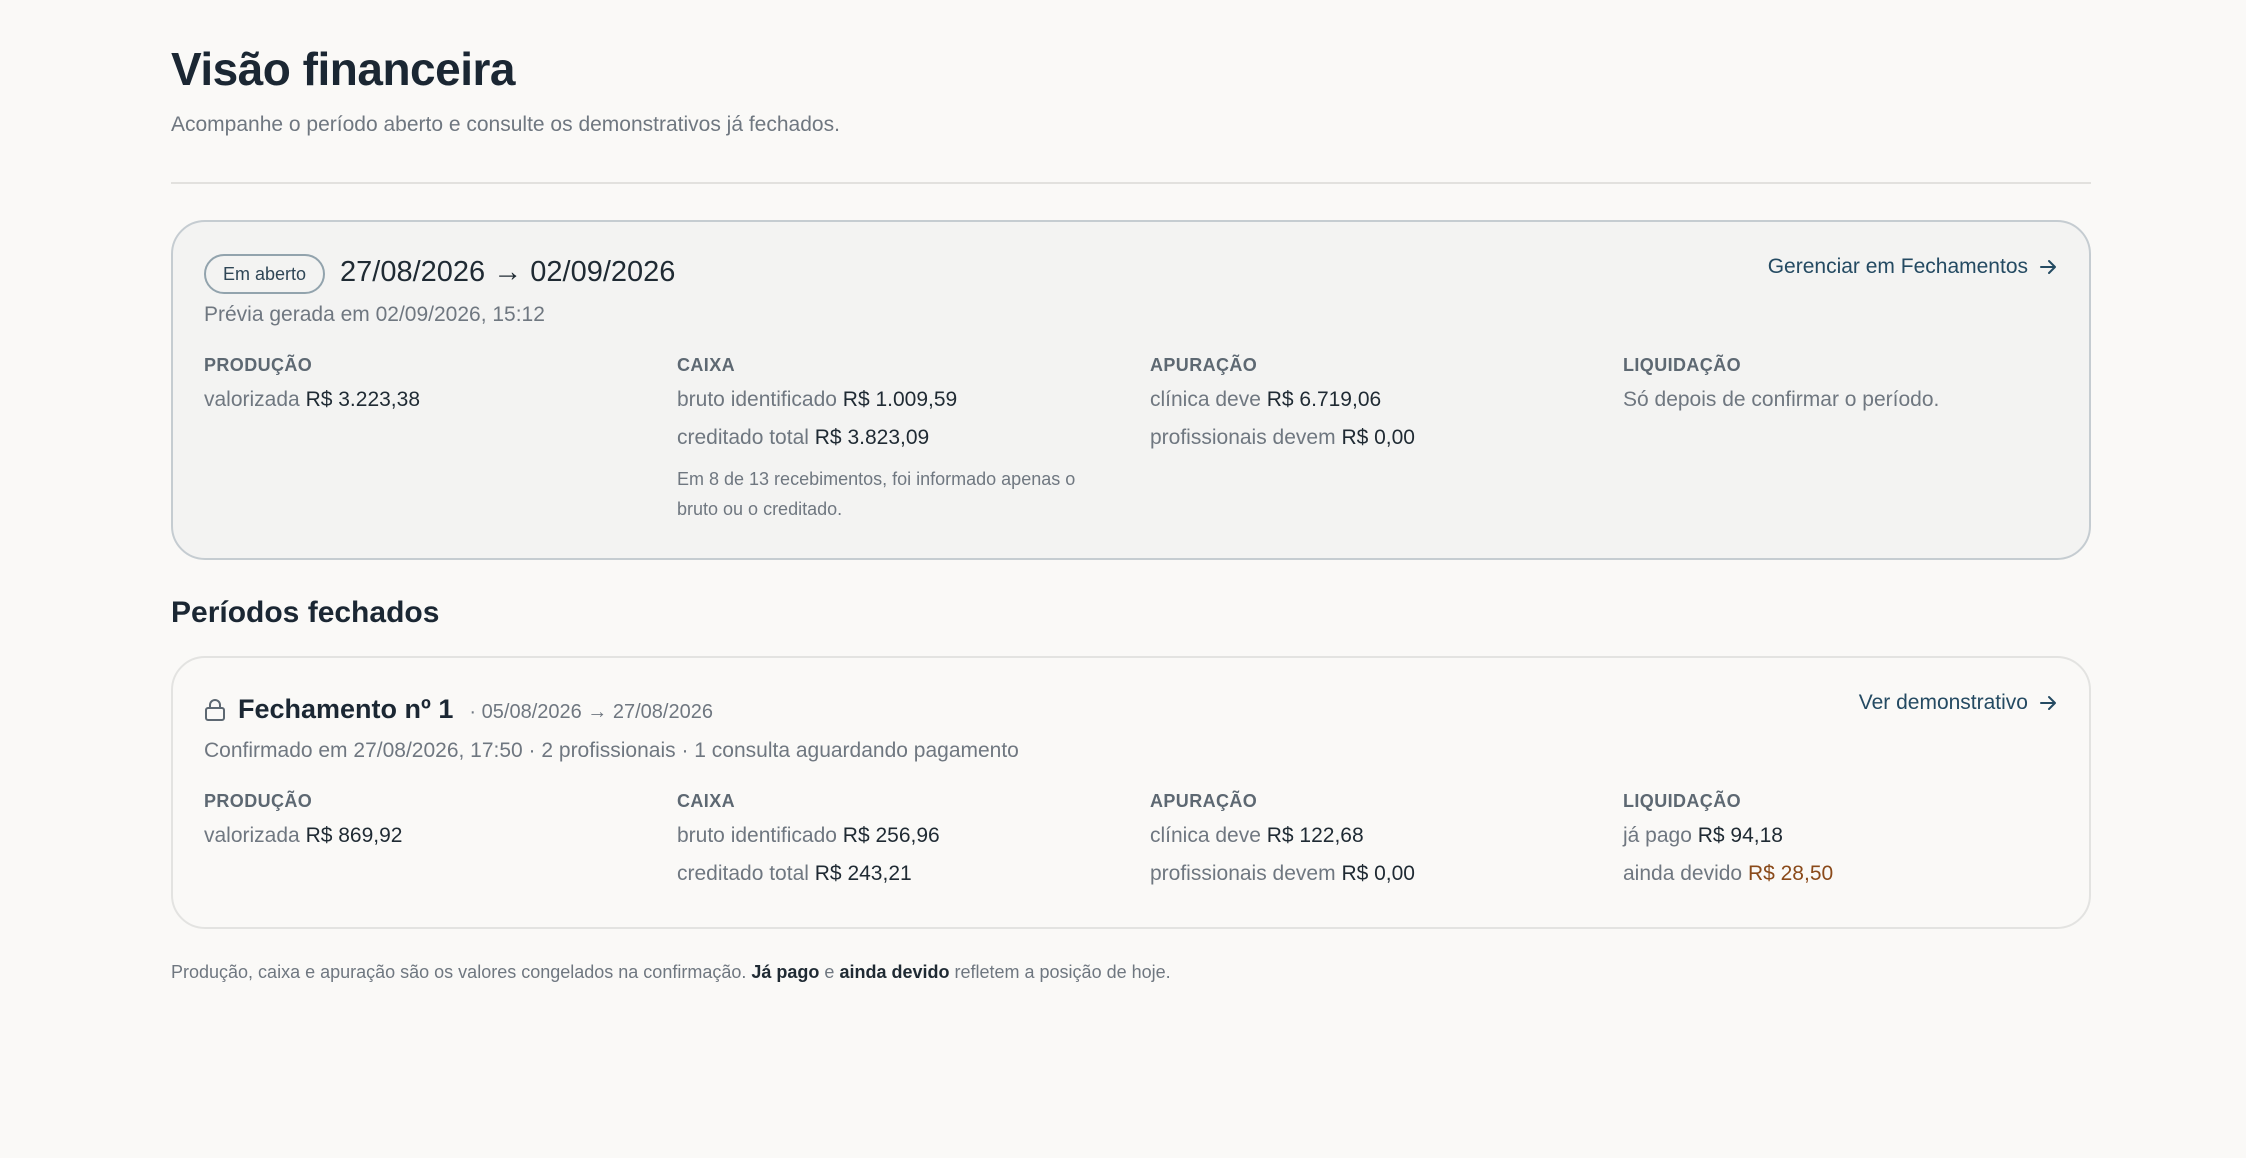  Describe the element at coordinates (794, 873) in the screenshot. I see `caixa-creditado: creditado total R$ 243,21` at that location.